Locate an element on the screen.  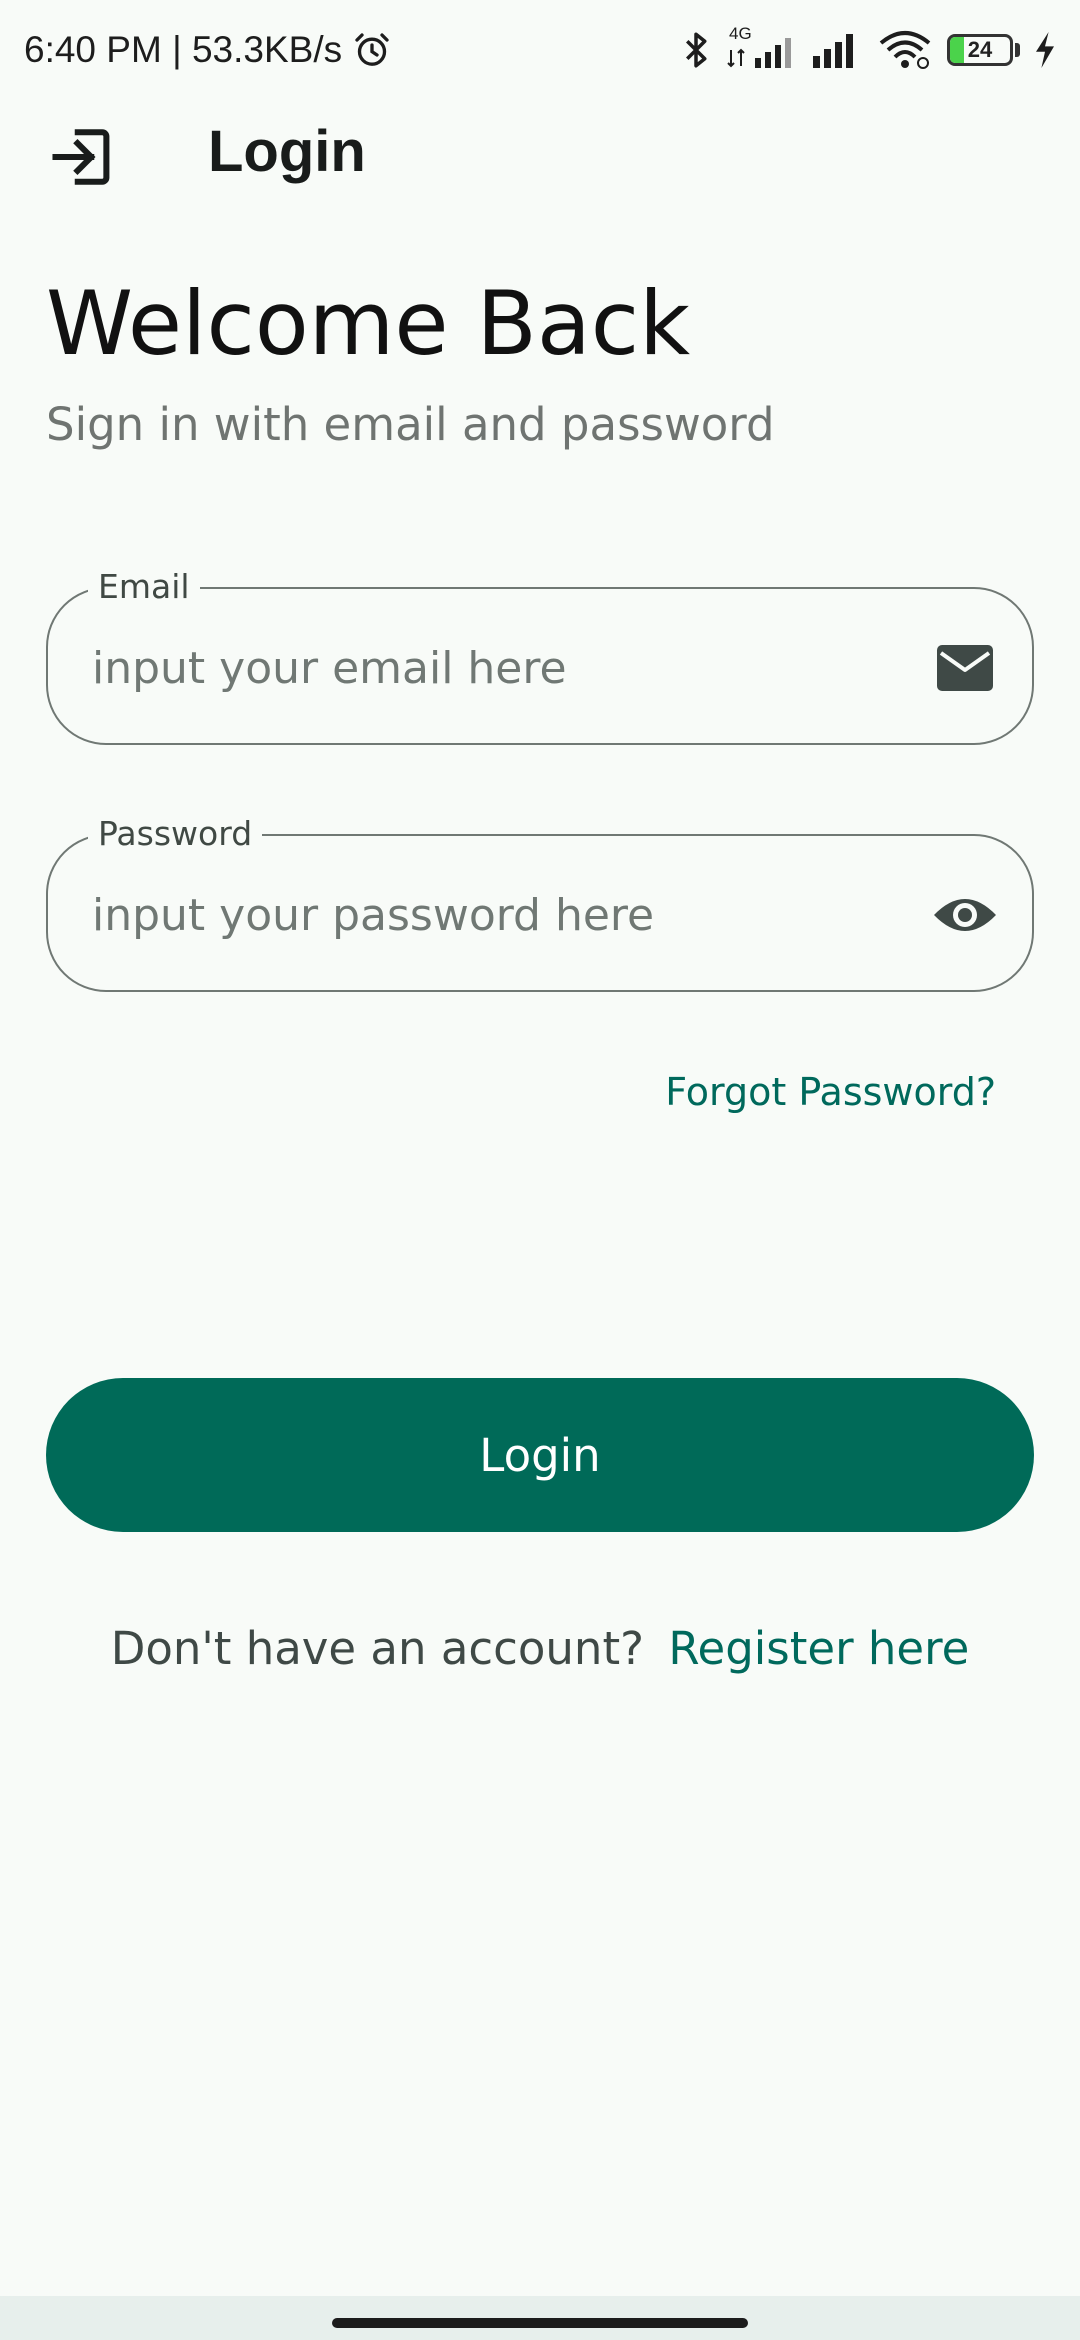
eye-icon is located at coordinates (965, 915).